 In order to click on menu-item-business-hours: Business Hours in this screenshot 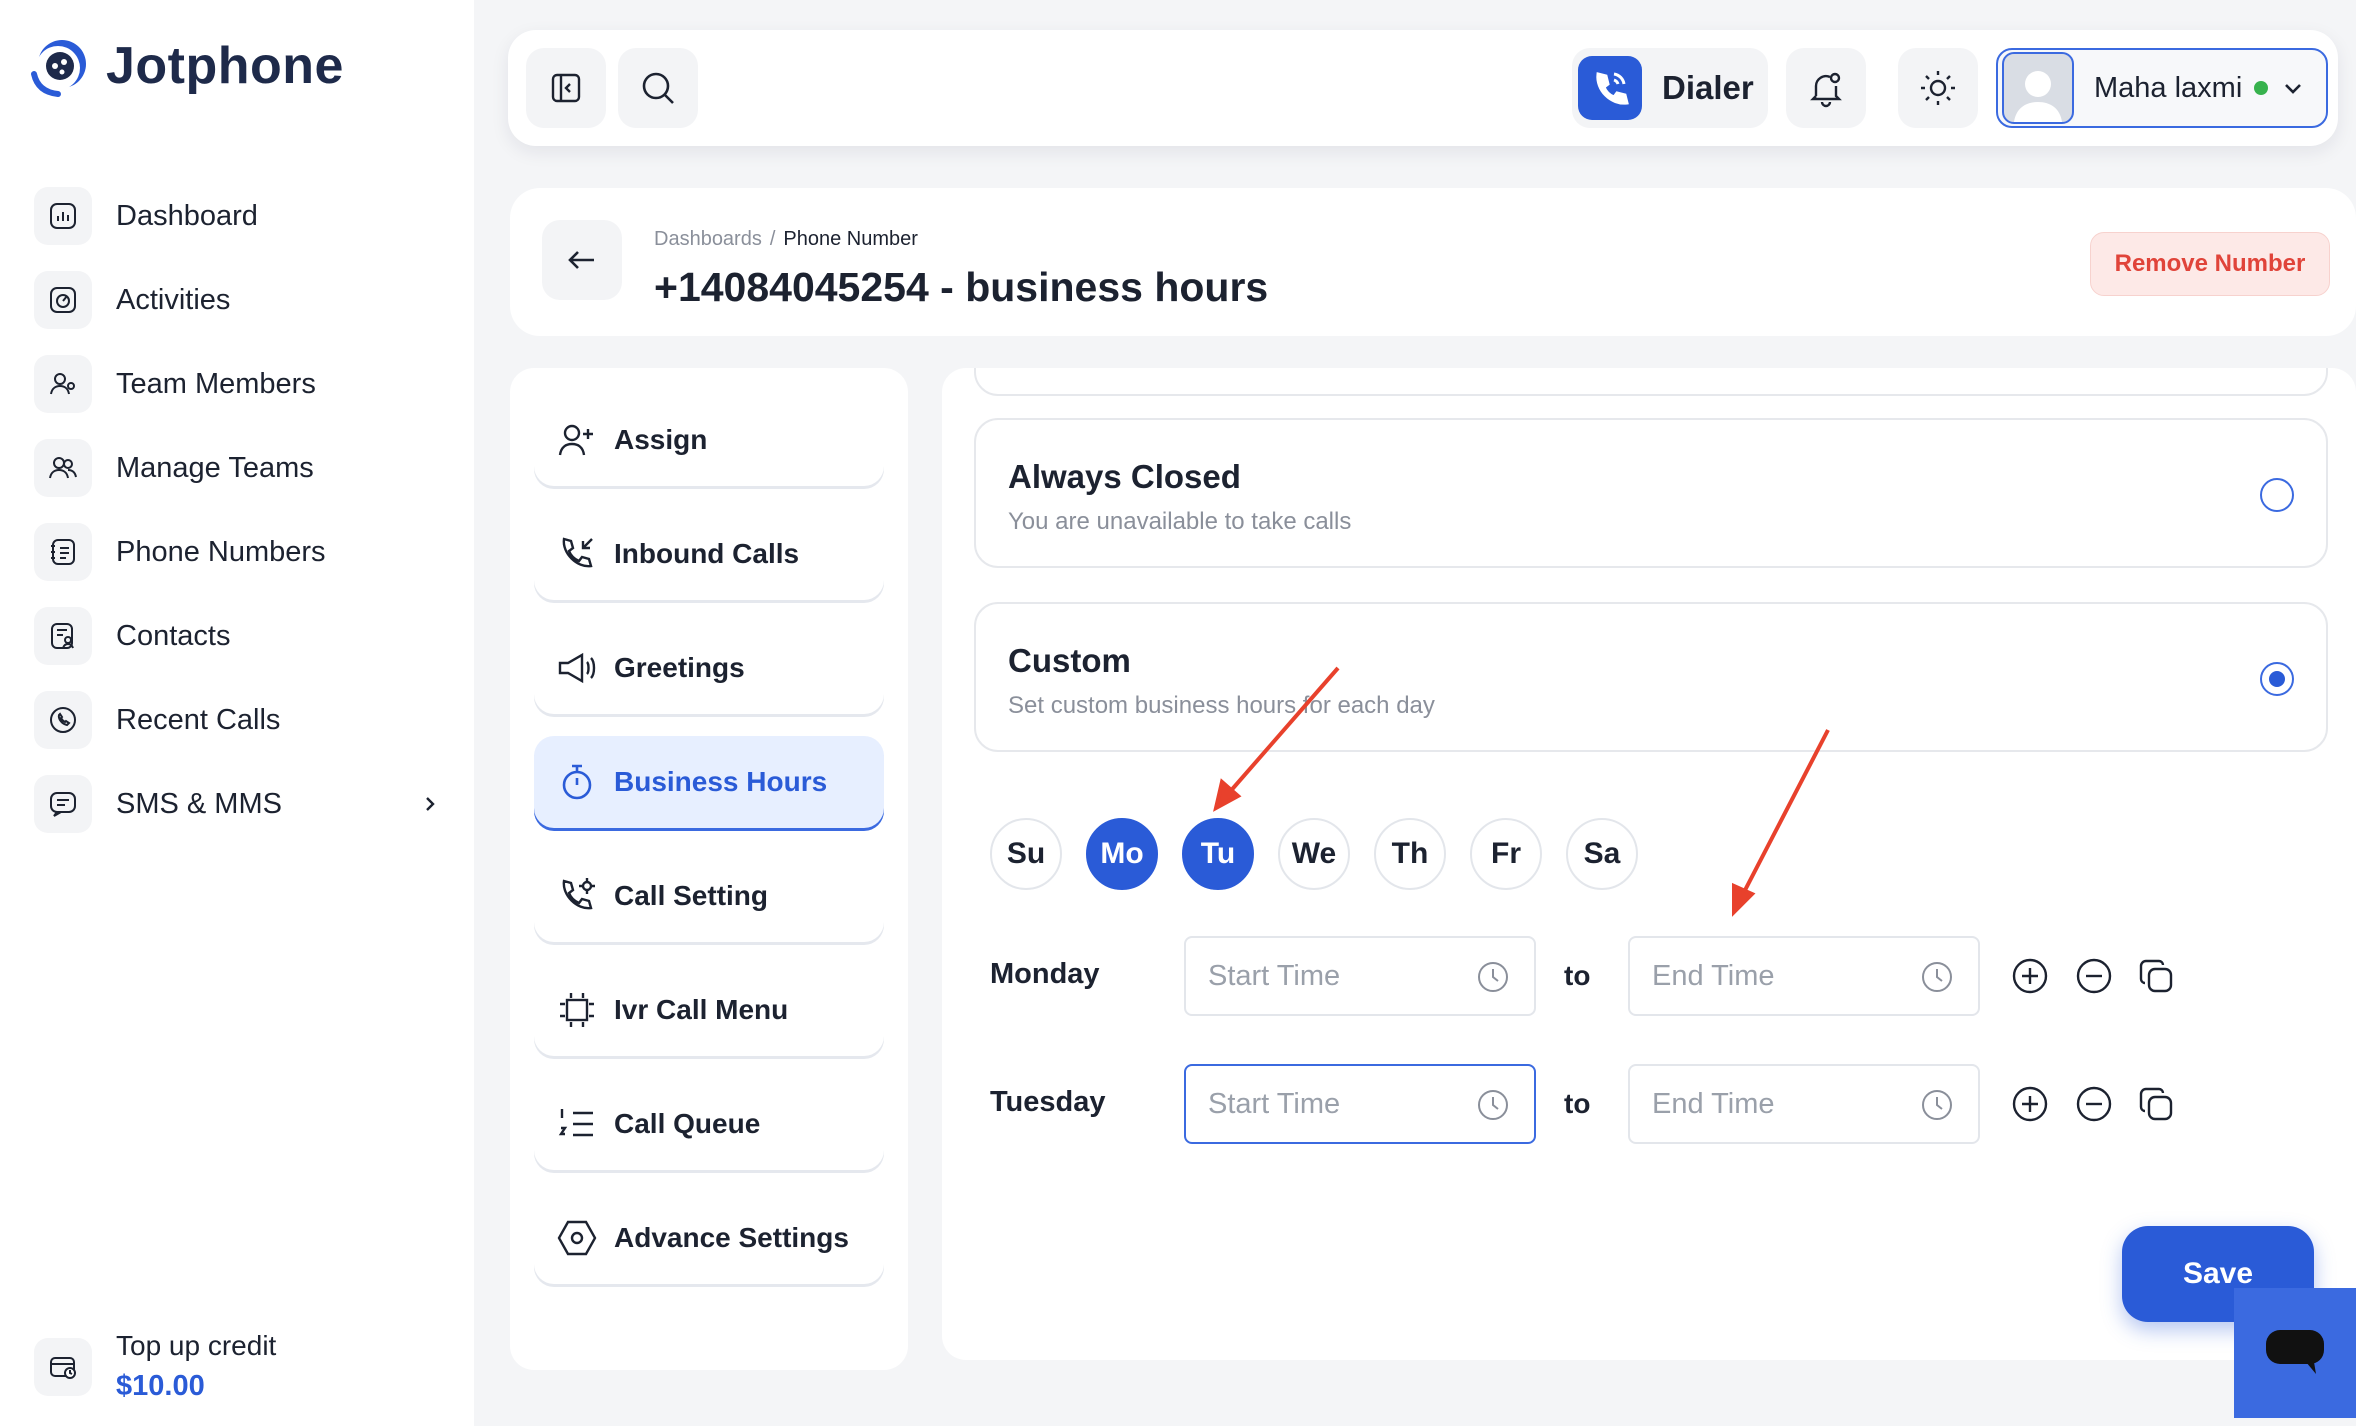, I will do `click(709, 782)`.